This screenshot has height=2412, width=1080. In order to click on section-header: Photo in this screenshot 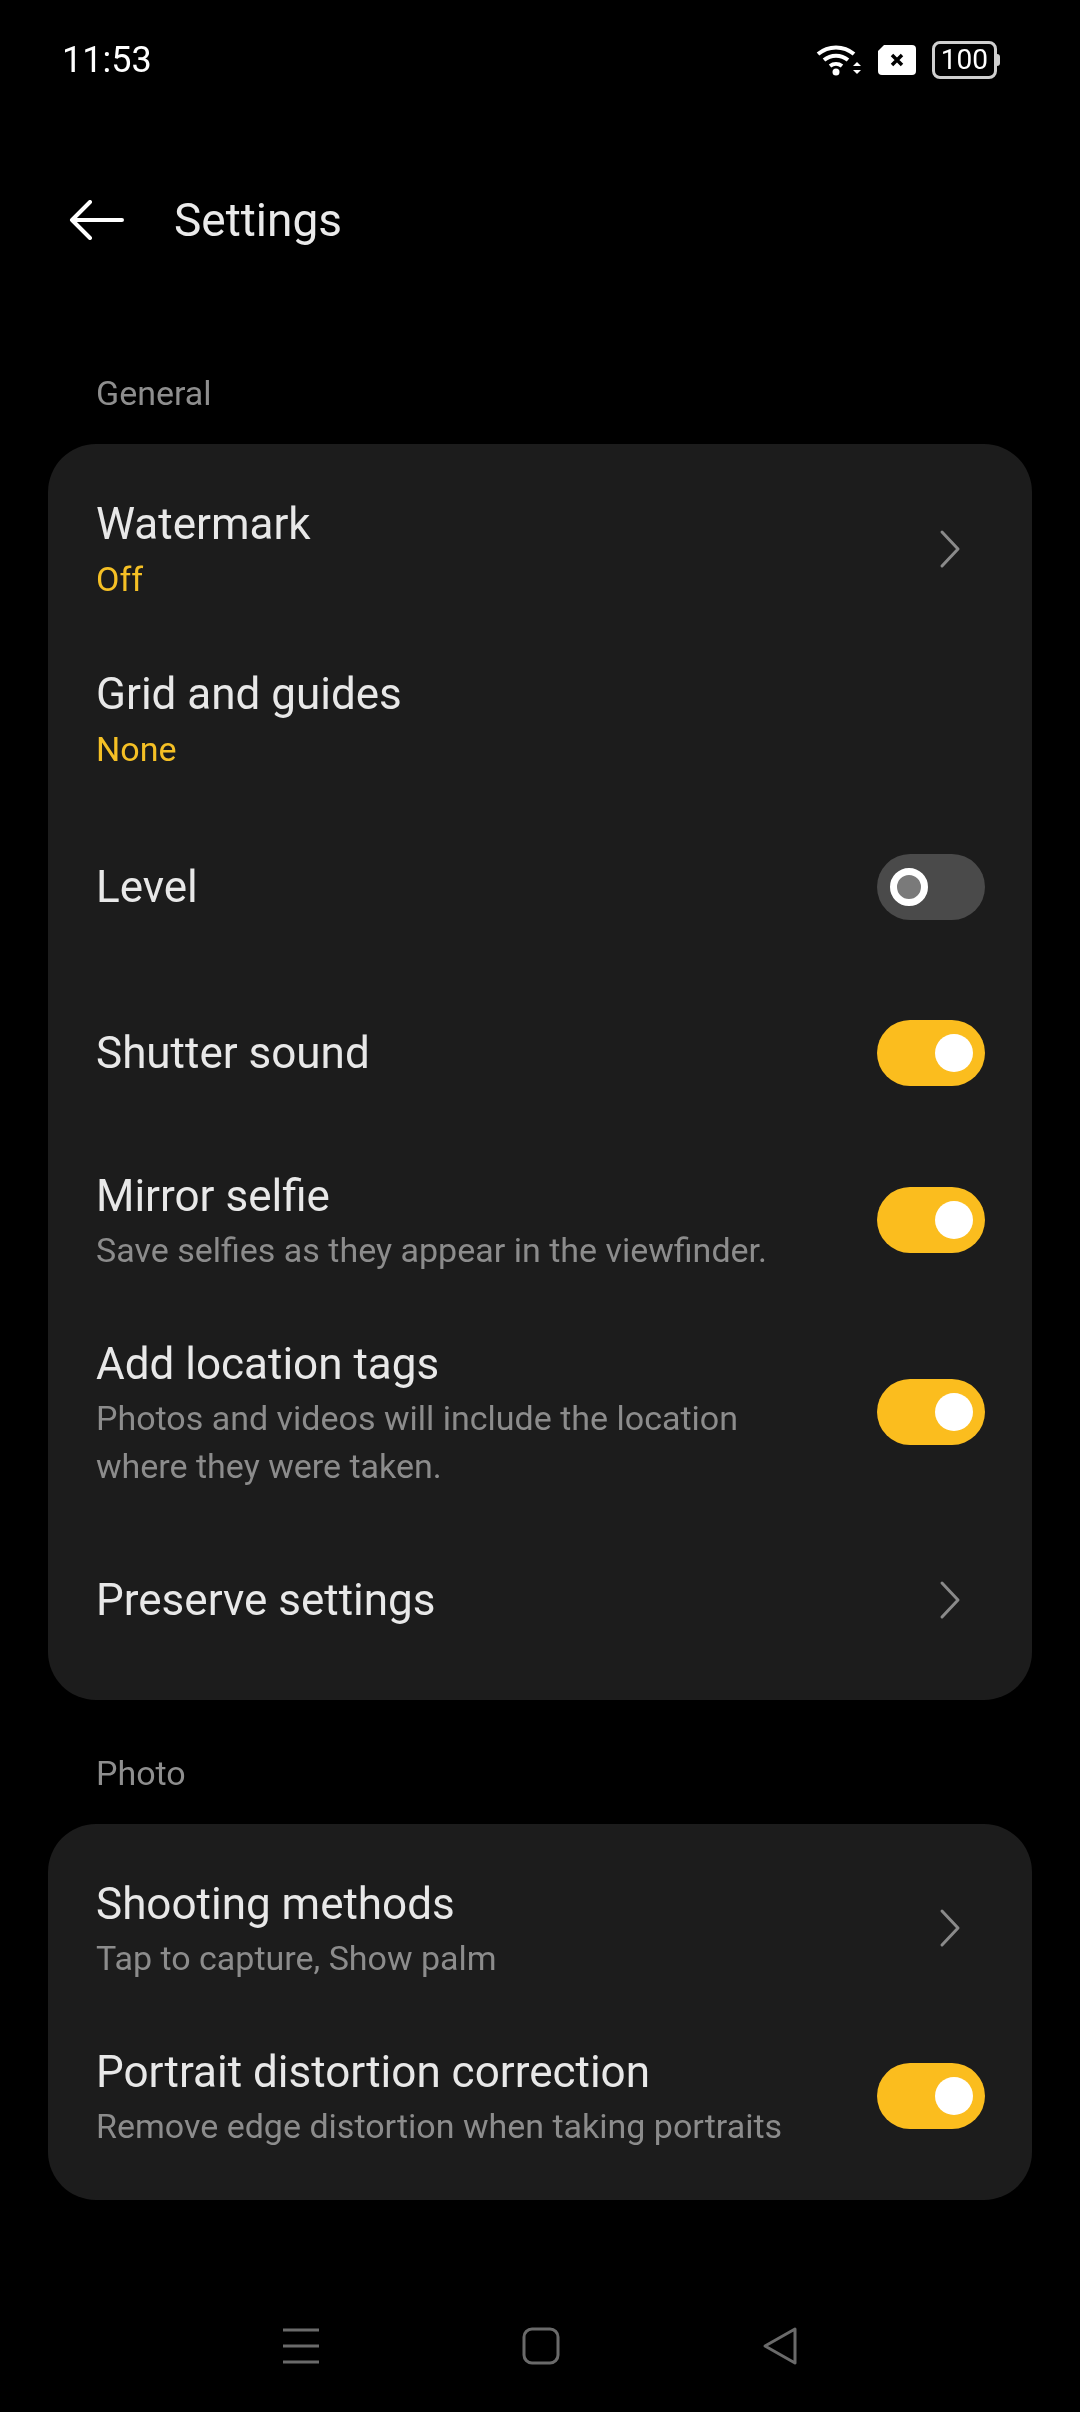, I will do `click(141, 1773)`.